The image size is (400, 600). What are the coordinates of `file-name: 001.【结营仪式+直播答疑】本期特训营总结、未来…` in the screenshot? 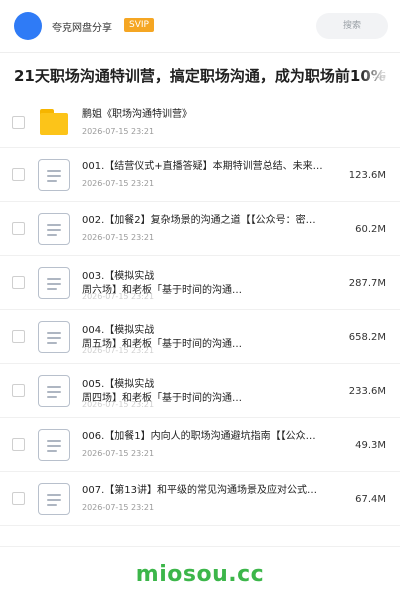 It's located at (202, 166).